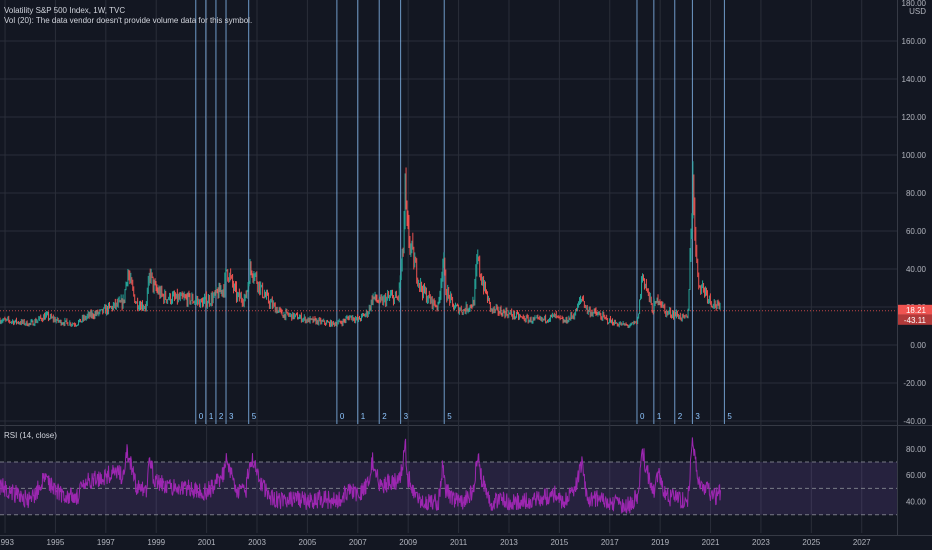  I want to click on x-tick-label: 2013, so click(509, 542).